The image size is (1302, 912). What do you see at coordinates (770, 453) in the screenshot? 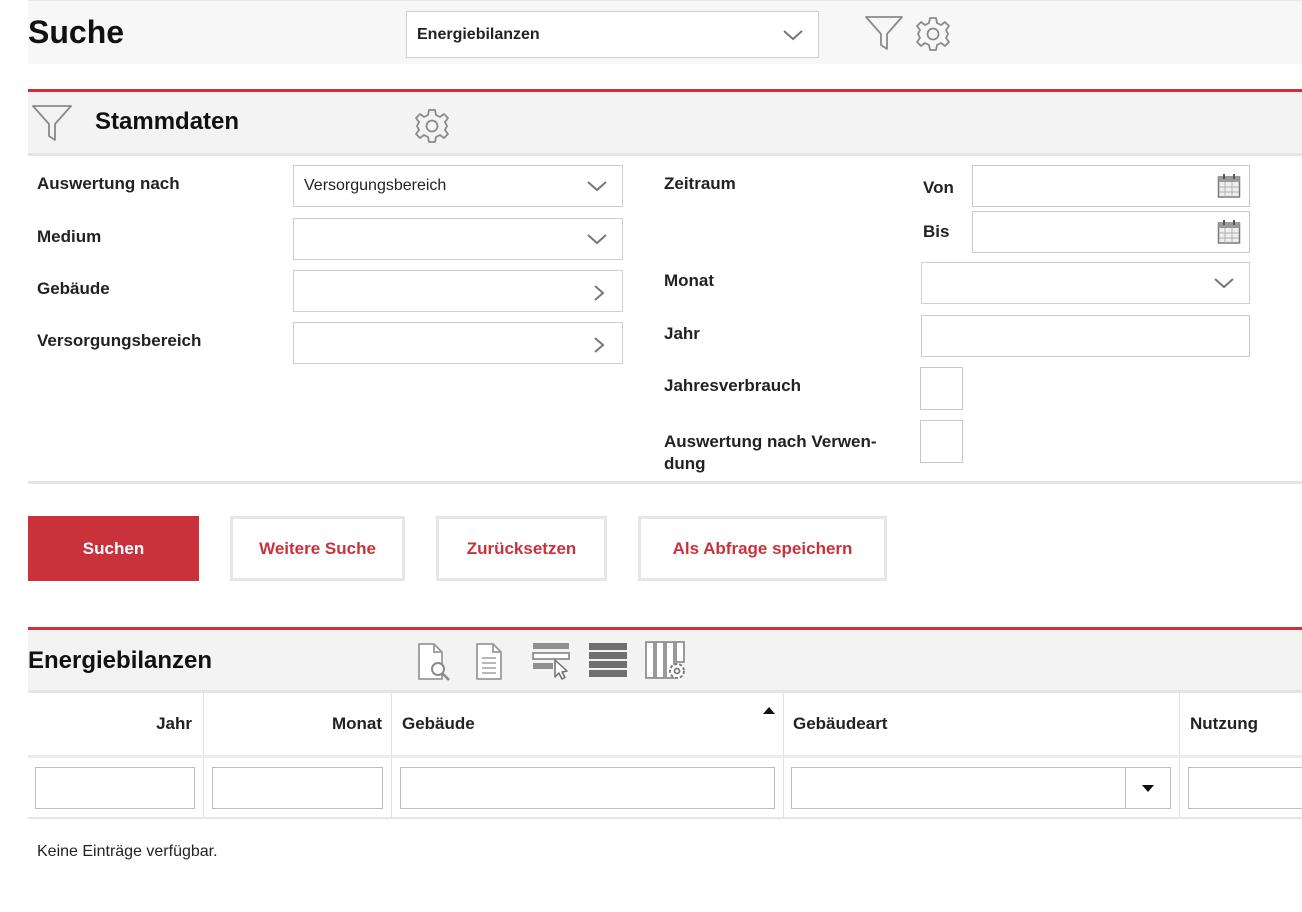
I see `verwendung-label: Auswertung nach Verwen- dung` at bounding box center [770, 453].